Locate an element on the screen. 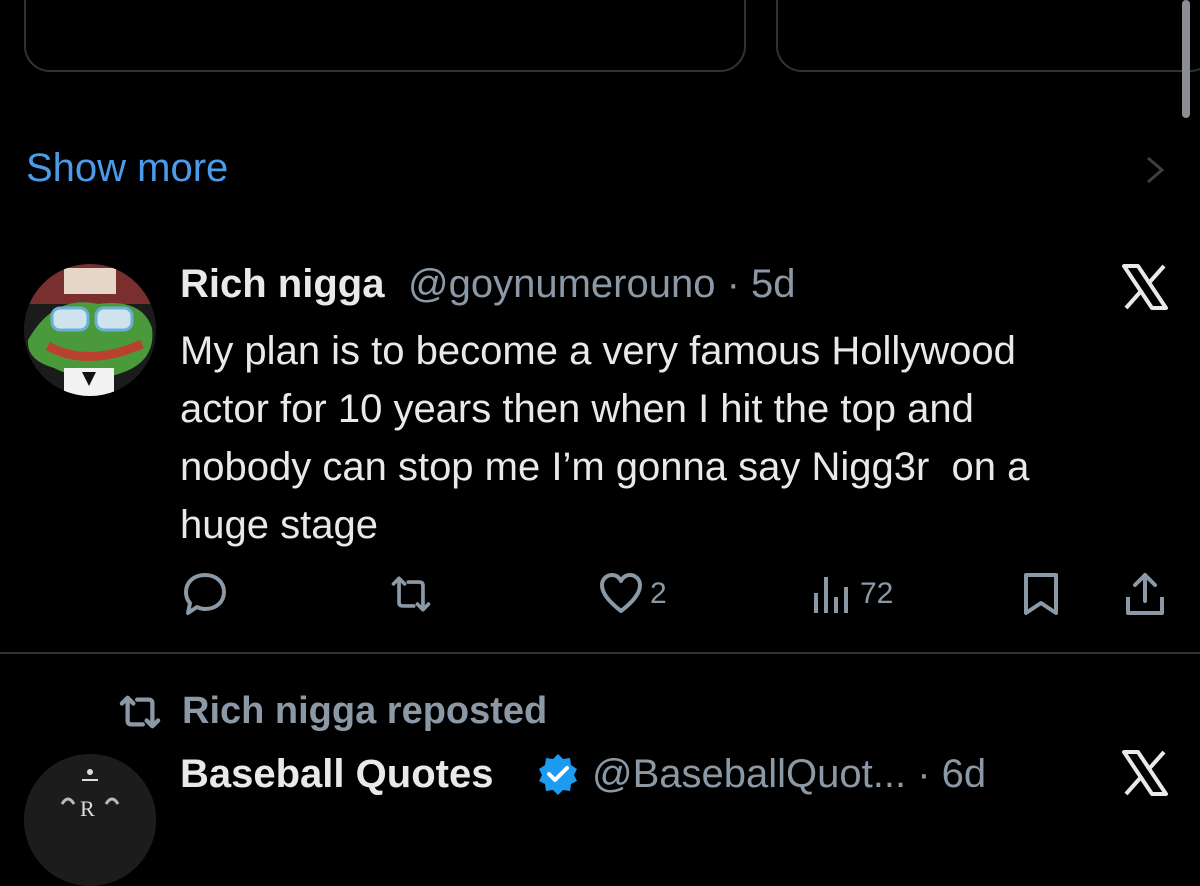  svg-text: R is located at coordinates (87, 808).